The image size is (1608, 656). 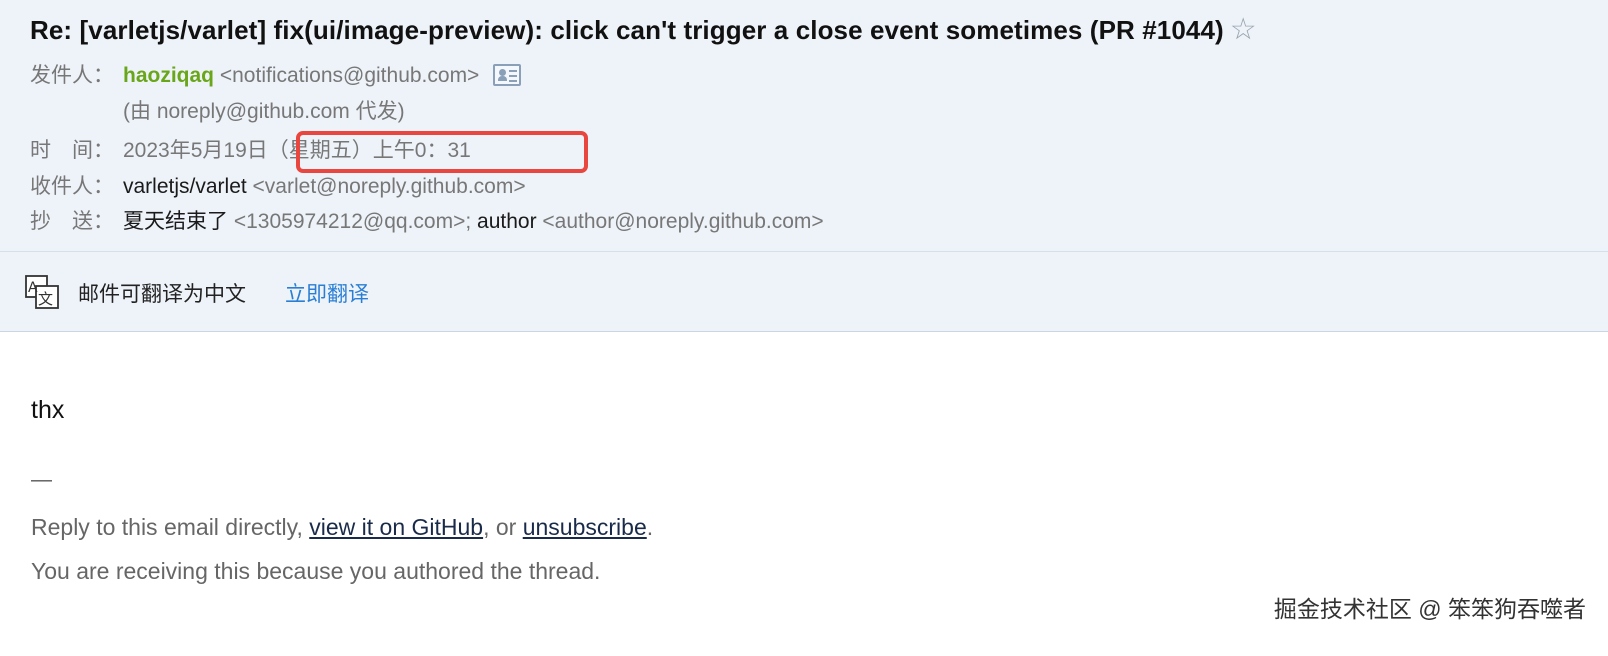 I want to click on from-row: 发件人： haoziqaq <notifications@github.com>, so click(x=276, y=76).